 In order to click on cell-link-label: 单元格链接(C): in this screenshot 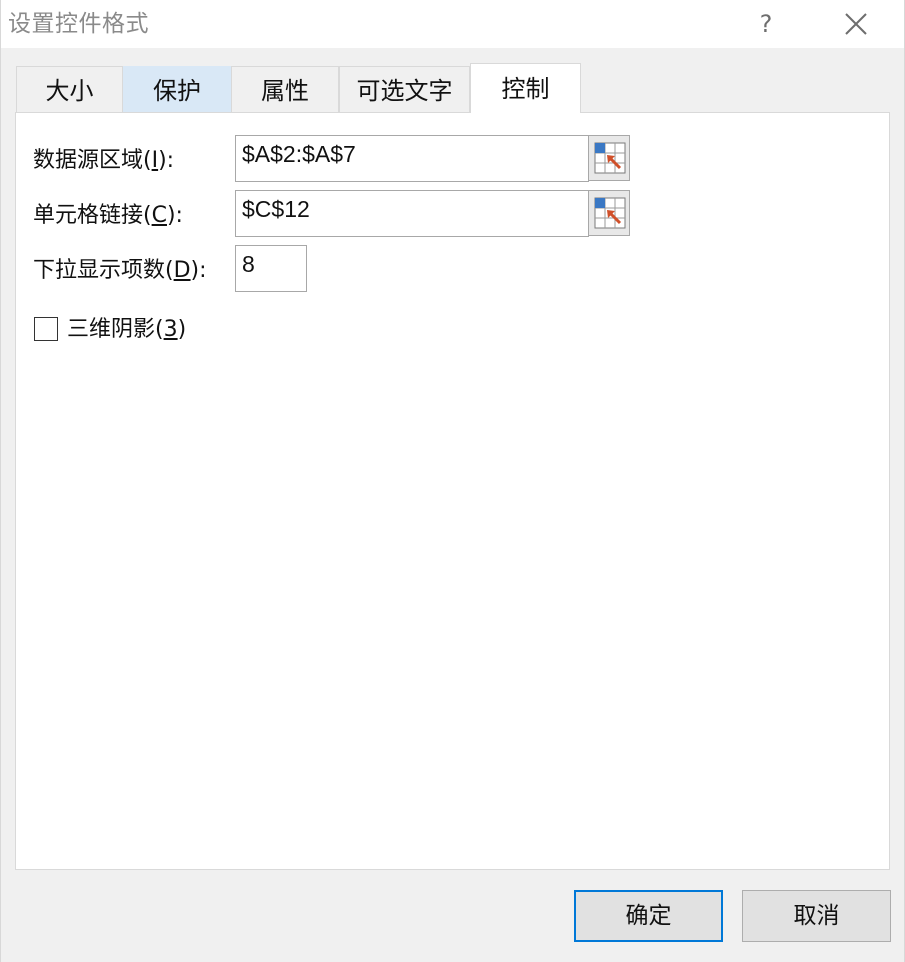, I will do `click(108, 215)`.